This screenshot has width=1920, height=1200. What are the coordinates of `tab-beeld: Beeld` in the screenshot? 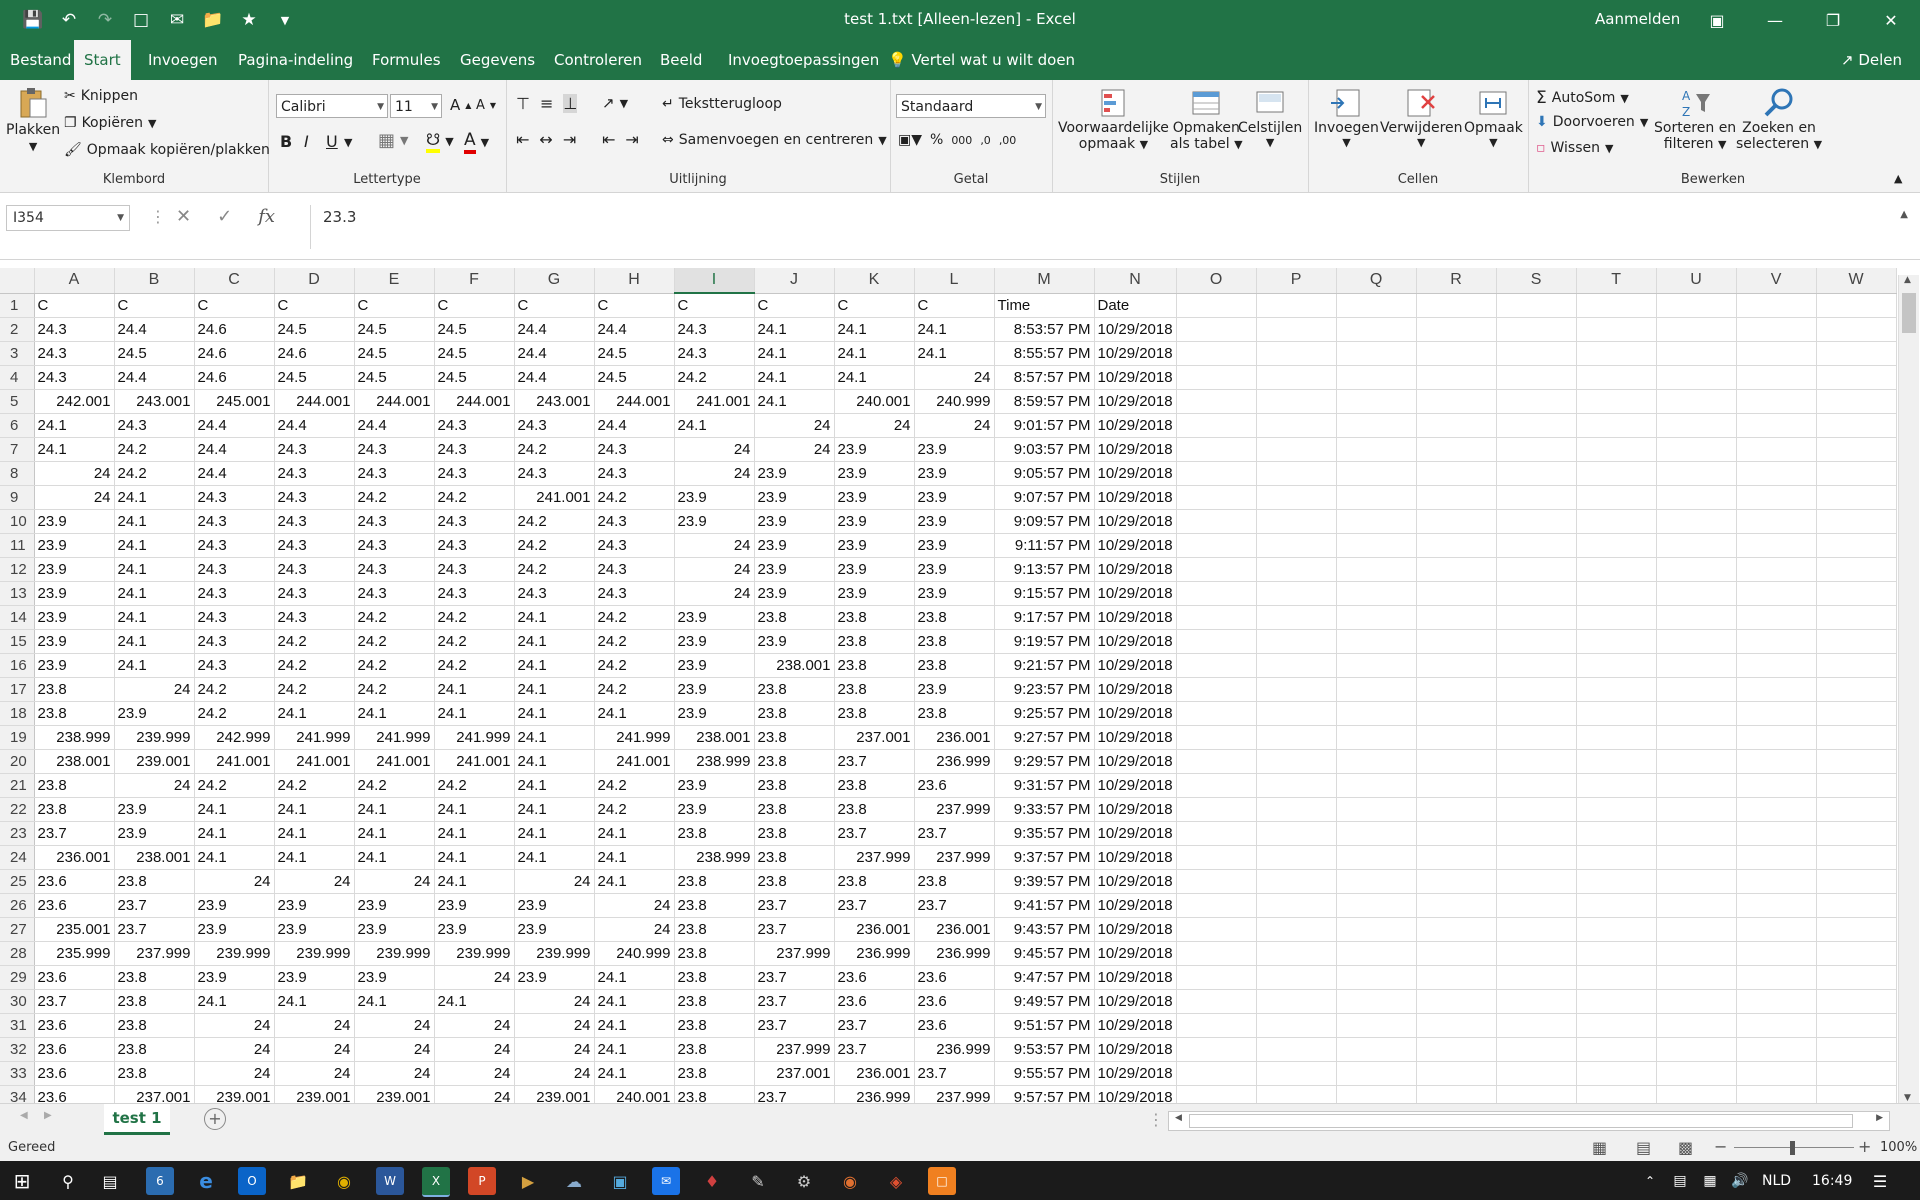 It's located at (681, 60).